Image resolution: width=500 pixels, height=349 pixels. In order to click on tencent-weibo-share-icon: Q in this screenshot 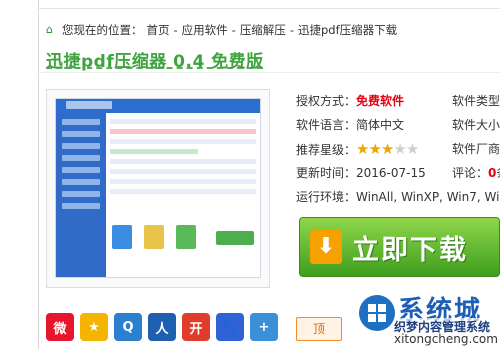, I will do `click(128, 327)`.